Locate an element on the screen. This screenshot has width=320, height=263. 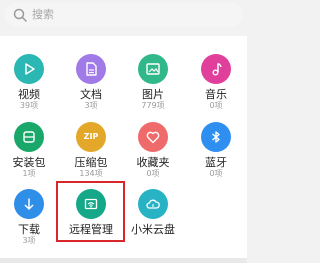
category-music: 音乐 0项 is located at coordinates (216, 82).